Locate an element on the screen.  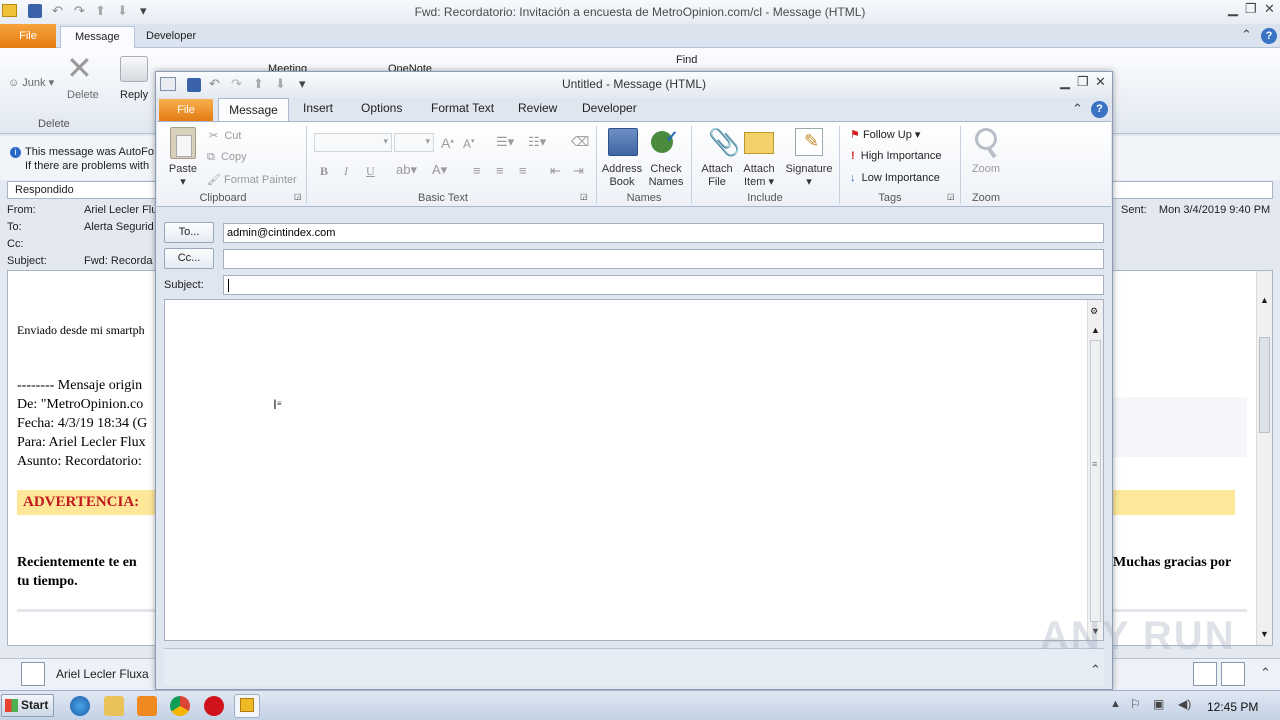
grow-font-icon: A▴ is located at coordinates (447, 143).